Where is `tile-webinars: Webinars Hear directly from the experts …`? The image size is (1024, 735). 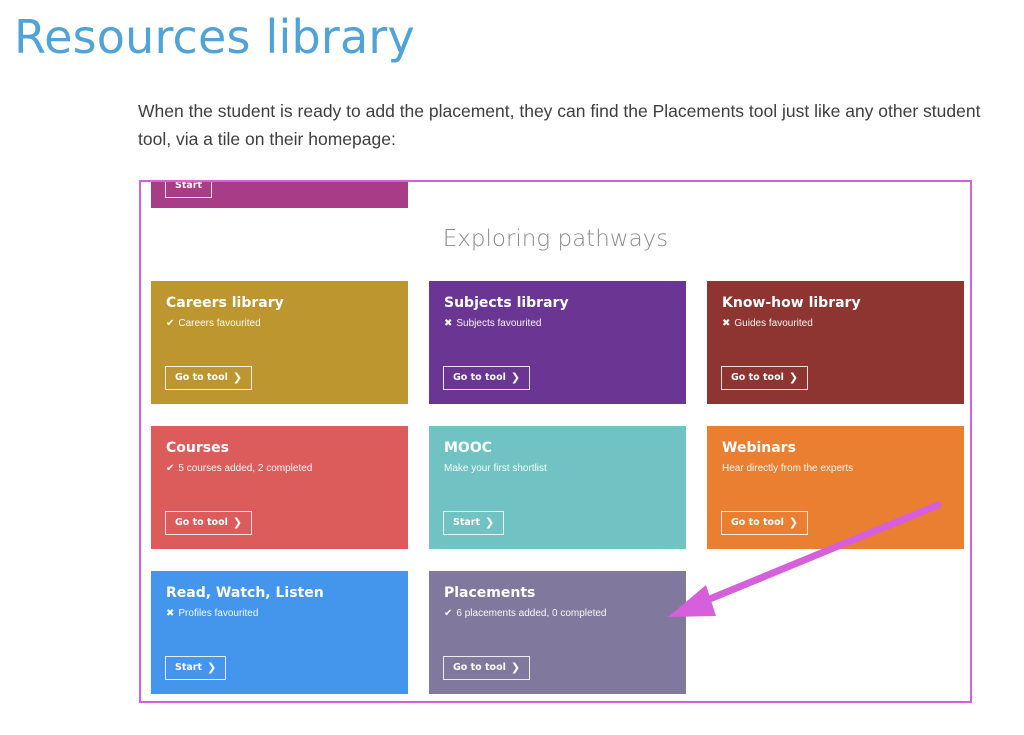 tile-webinars: Webinars Hear directly from the experts … is located at coordinates (835, 487).